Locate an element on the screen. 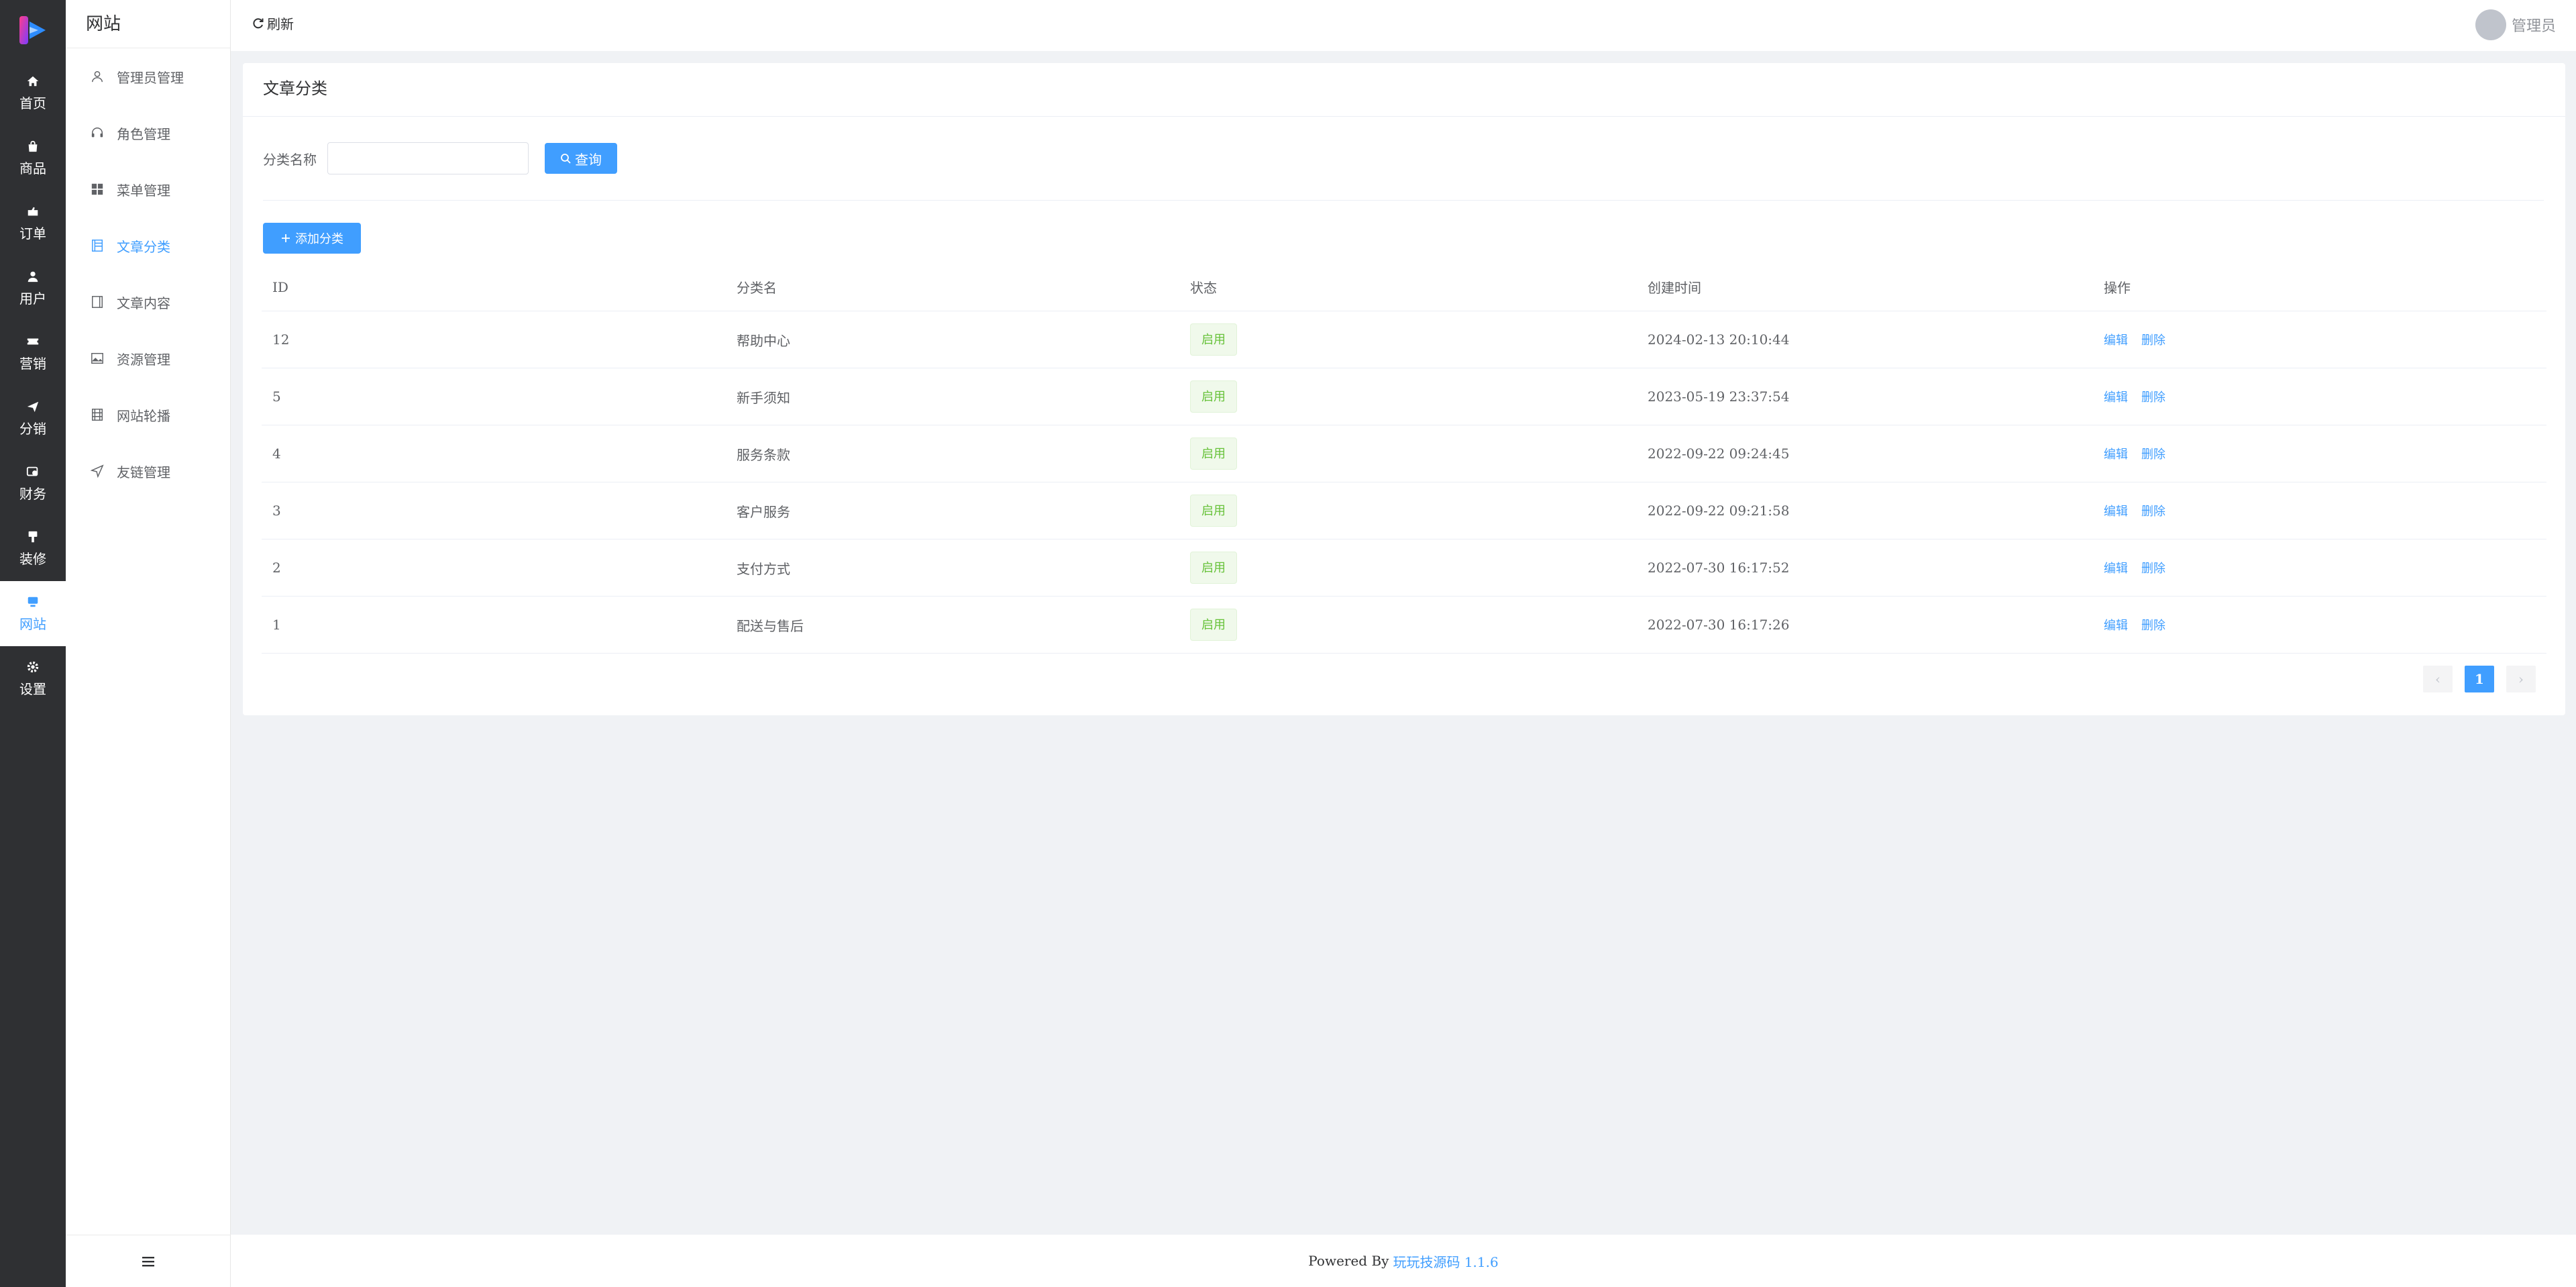 The height and width of the screenshot is (1287, 2576). sidebar-item-label: 文章分类 is located at coordinates (143, 246).